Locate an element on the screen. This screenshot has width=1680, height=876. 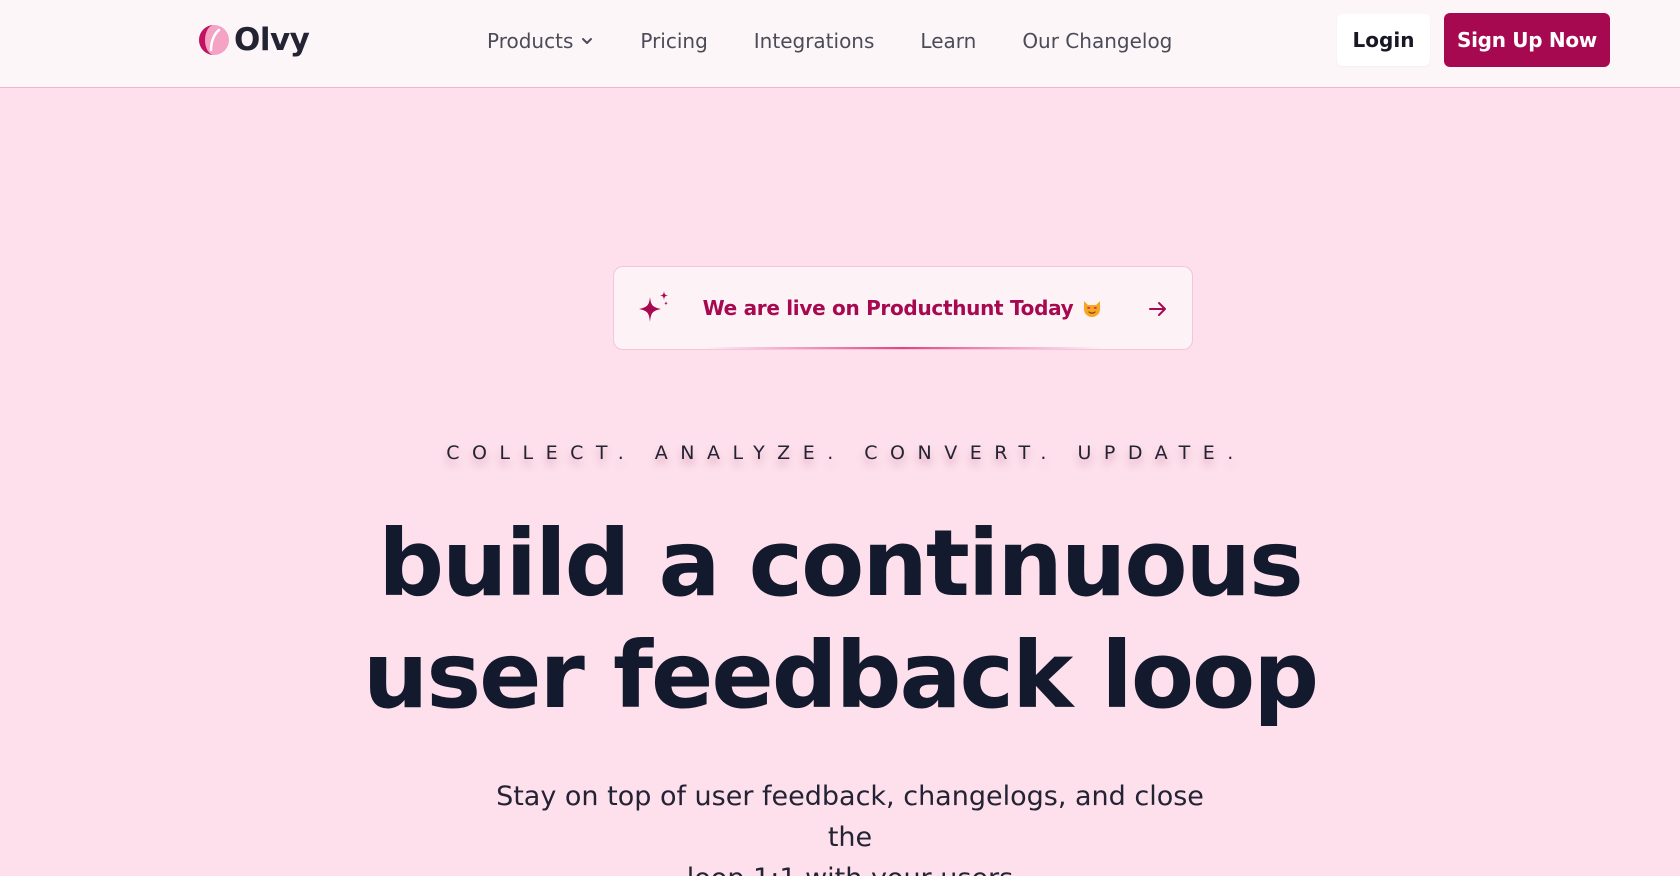
nav-item-label: Pricing is located at coordinates (674, 41).